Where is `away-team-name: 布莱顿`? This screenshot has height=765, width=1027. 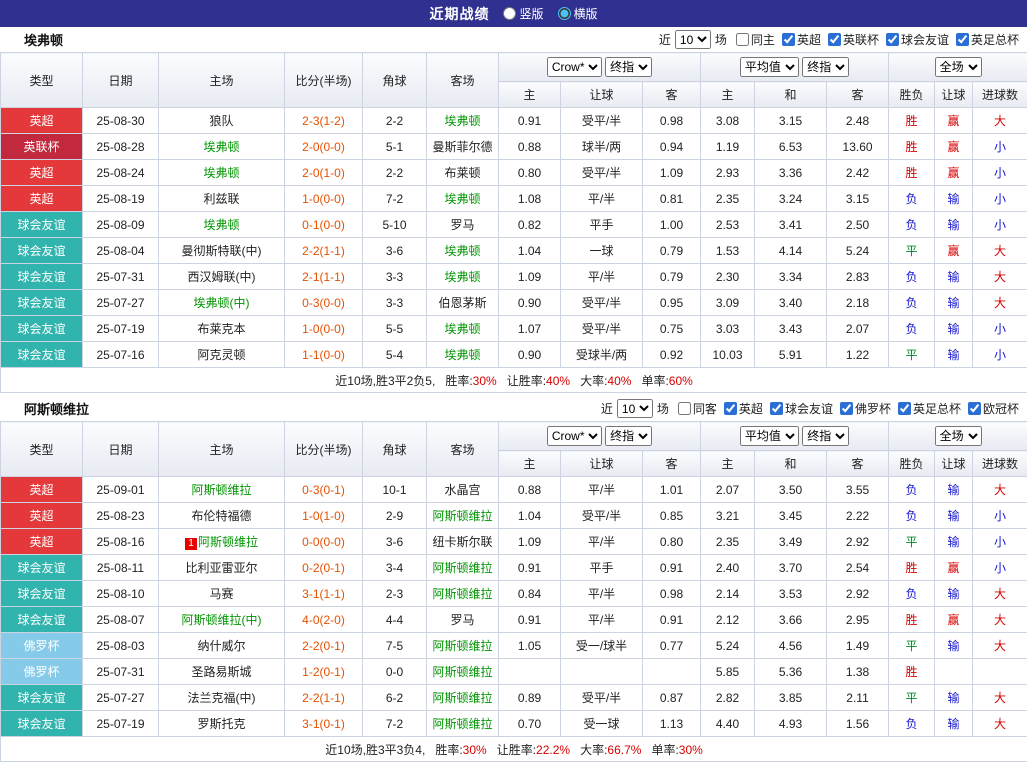
away-team-name: 布莱顿 is located at coordinates (462, 173).